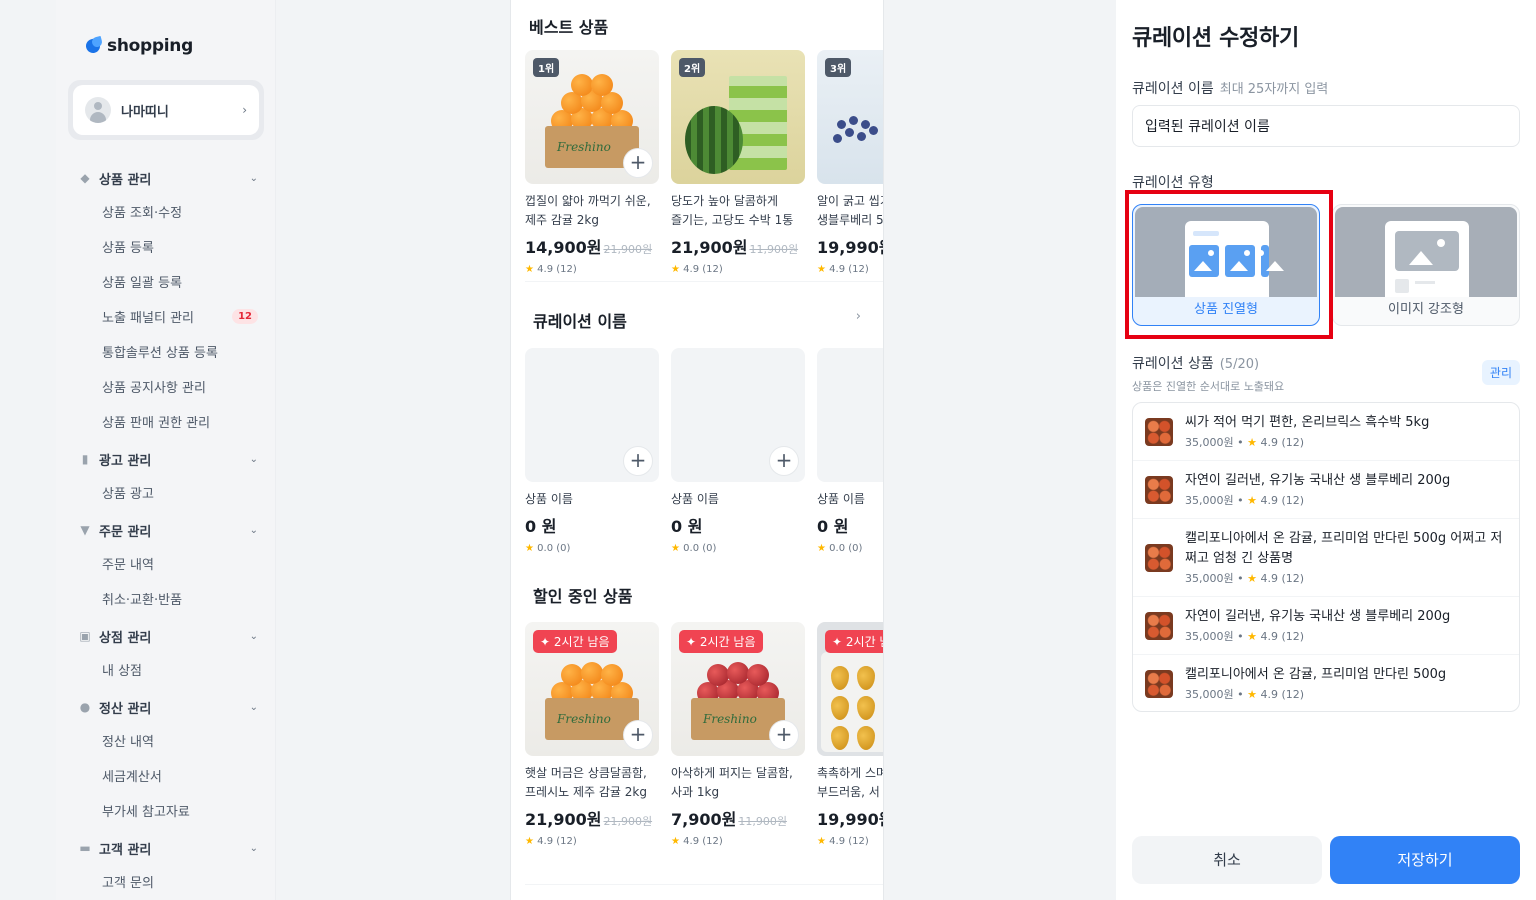 The image size is (1536, 900). I want to click on type-option-label: 상품 진열형, so click(1226, 309).